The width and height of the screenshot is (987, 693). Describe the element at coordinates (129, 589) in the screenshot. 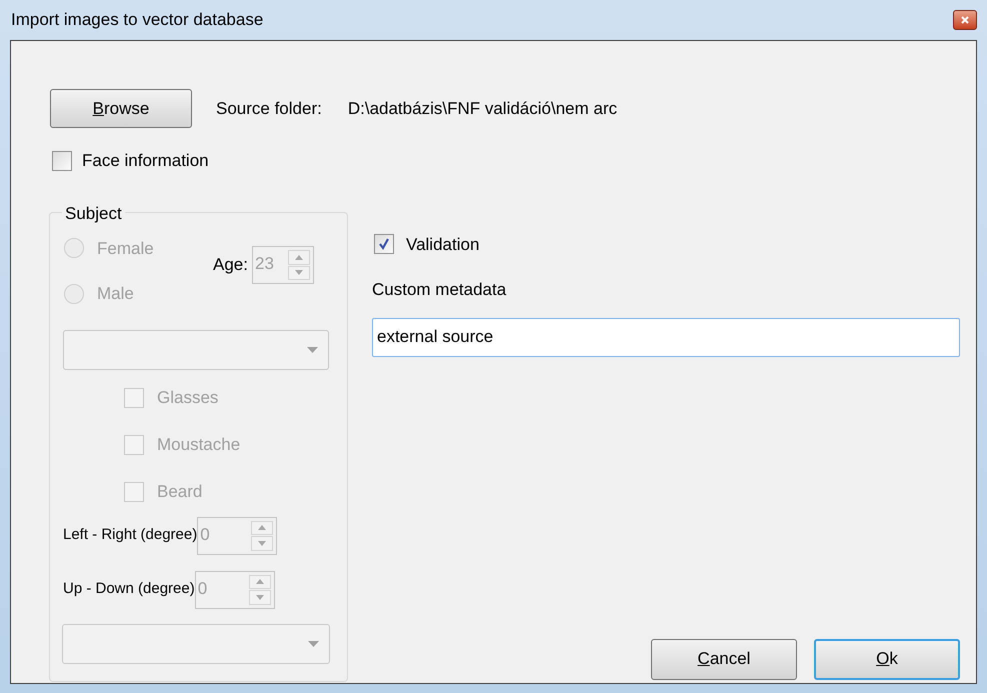

I see `angle-label: Up - Down (degree)` at that location.